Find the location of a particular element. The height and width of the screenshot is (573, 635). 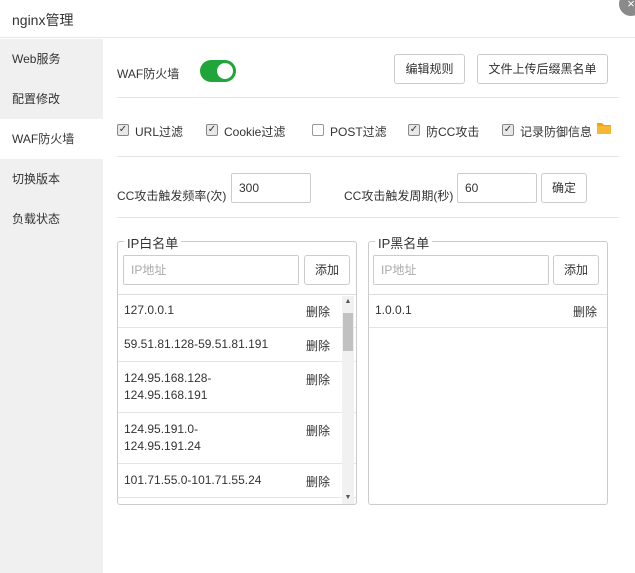

toggle-knob is located at coordinates (225, 71).